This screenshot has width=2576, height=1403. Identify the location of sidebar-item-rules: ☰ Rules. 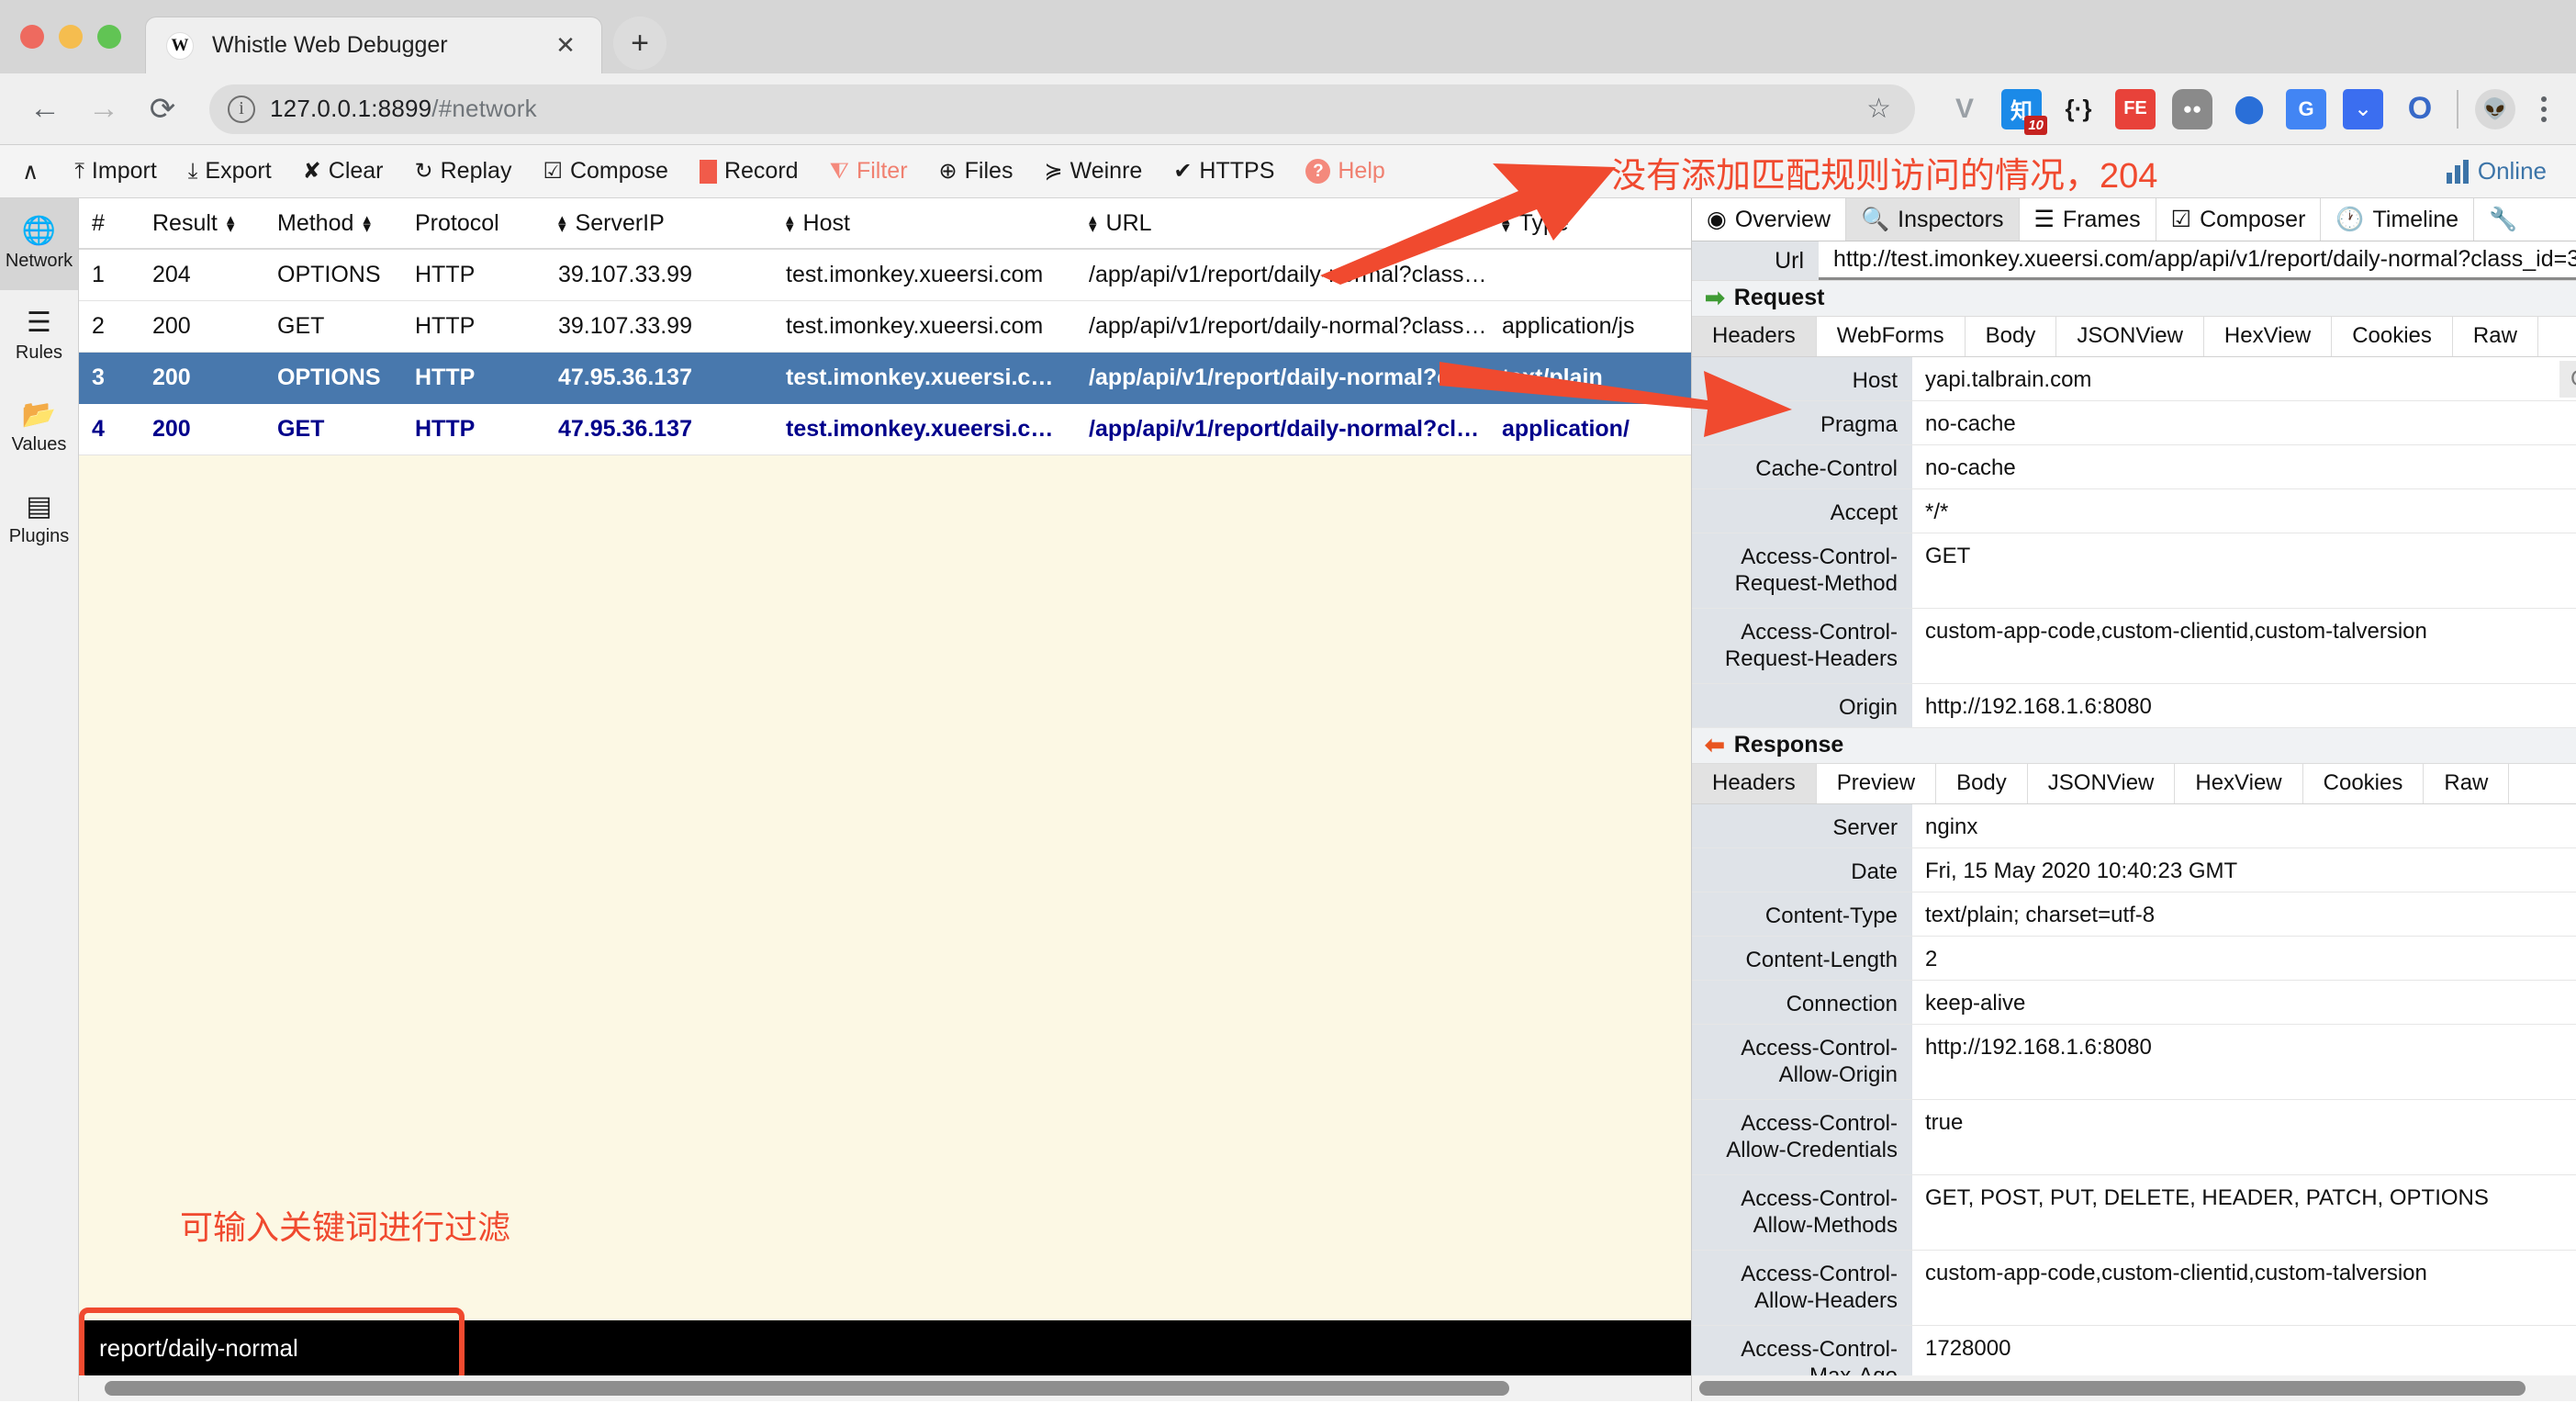
(39, 336).